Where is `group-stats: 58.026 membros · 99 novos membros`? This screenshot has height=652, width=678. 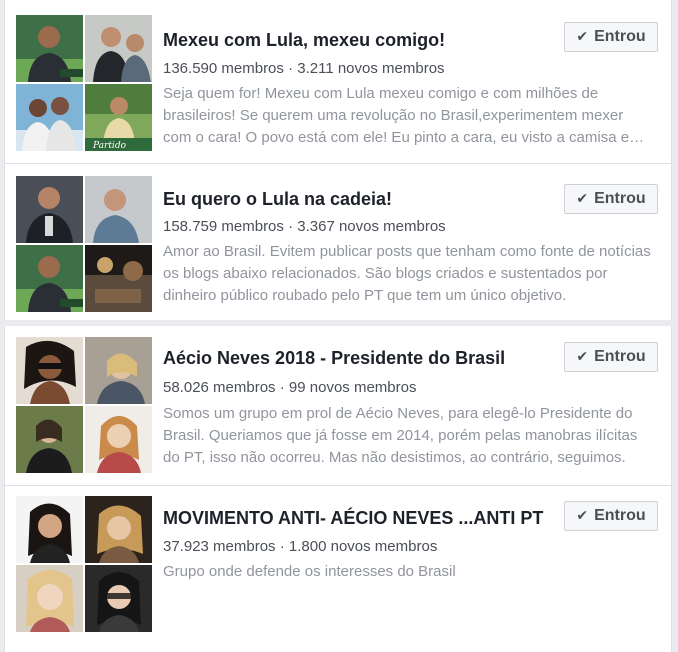
group-stats: 58.026 membros · 99 novos membros is located at coordinates (403, 388).